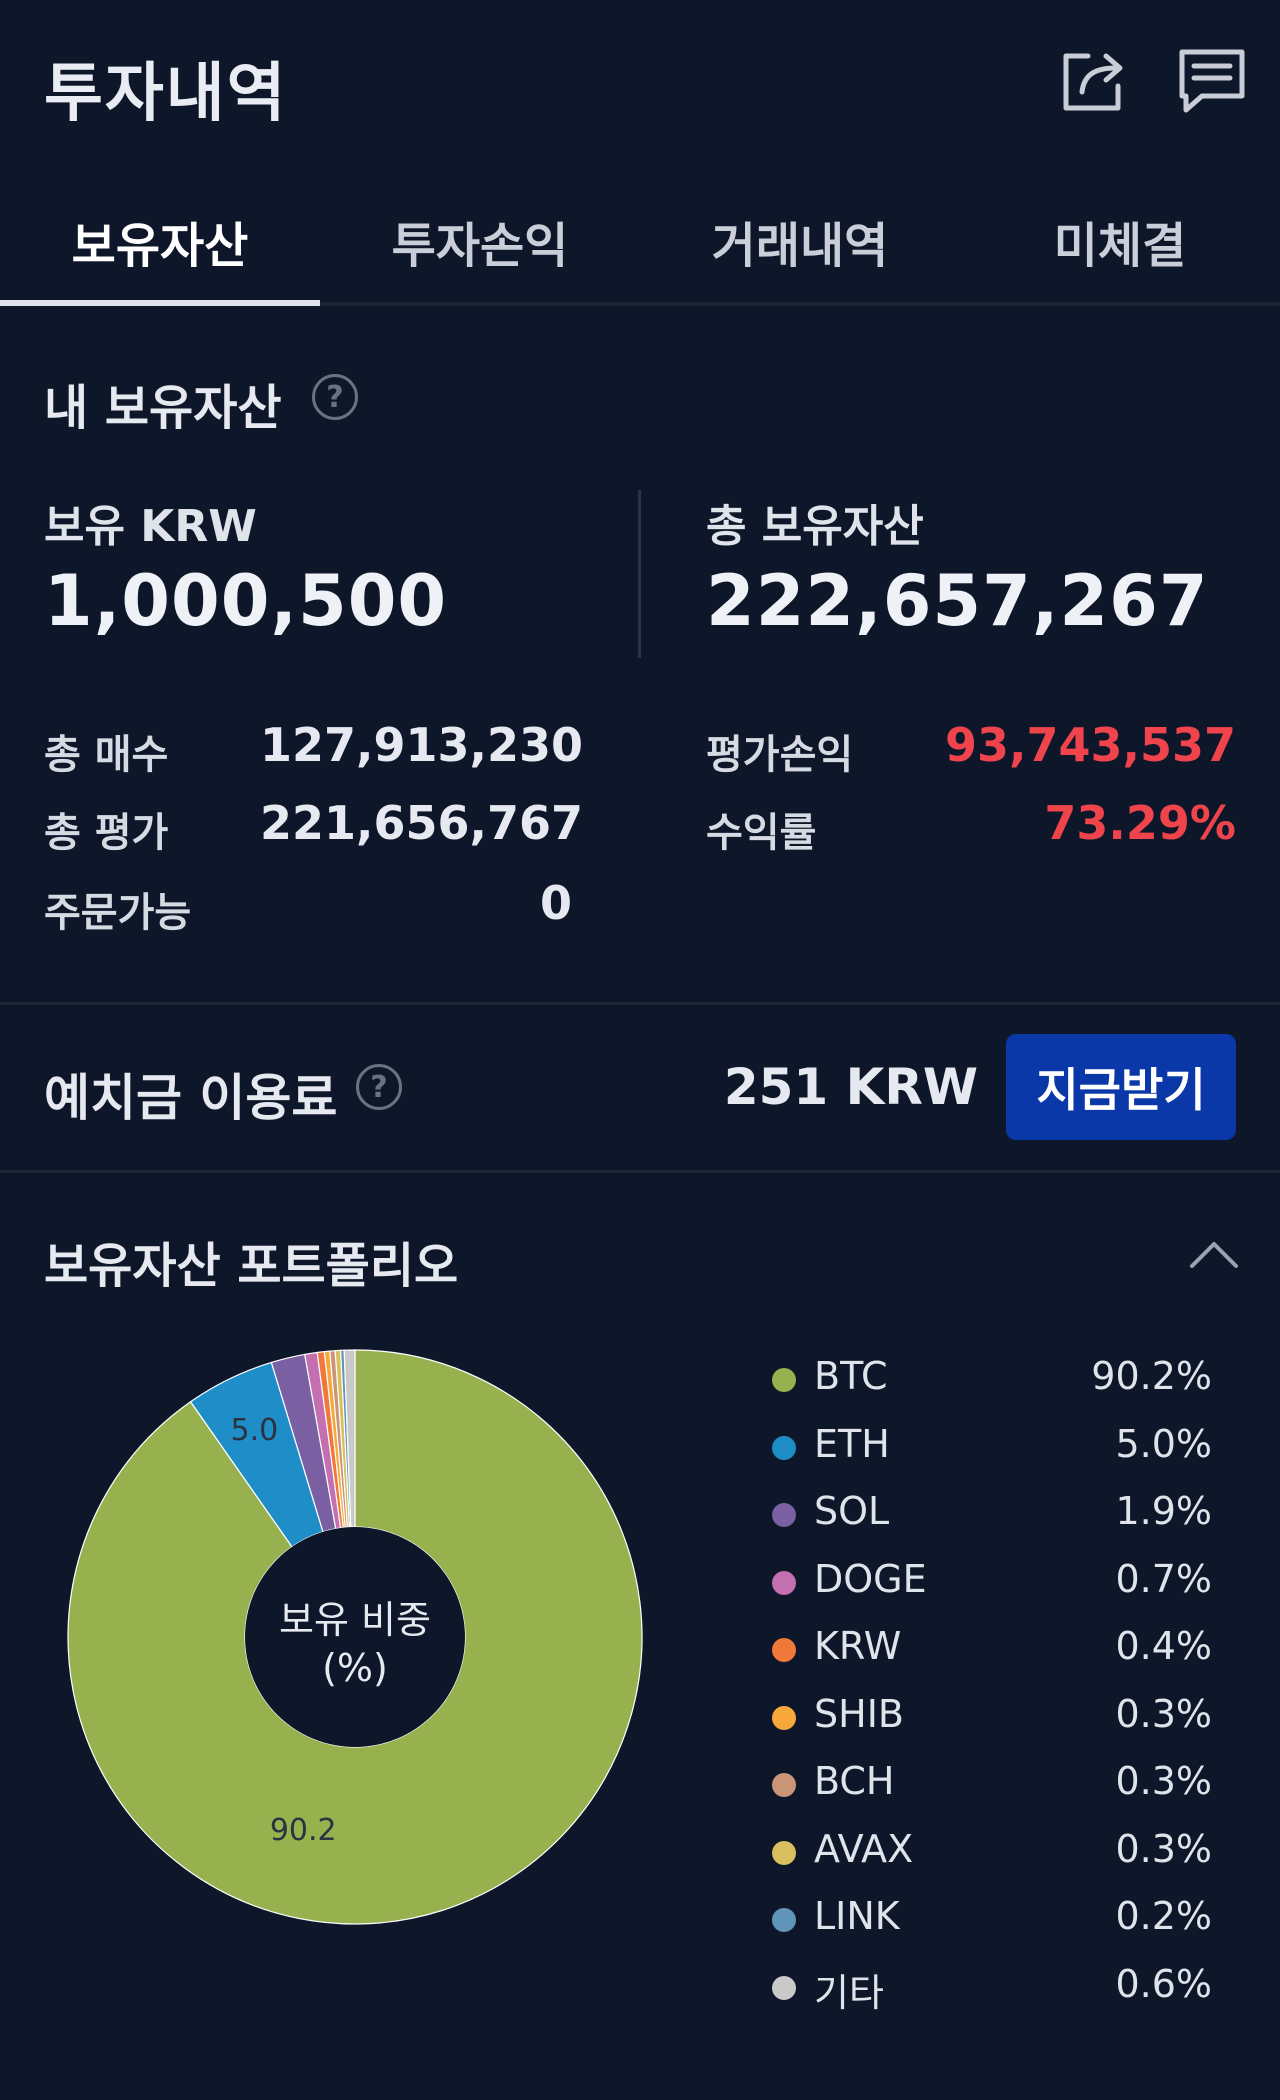 The height and width of the screenshot is (2100, 1280). What do you see at coordinates (1163, 1916) in the screenshot?
I see `legend-value: 0.2%` at bounding box center [1163, 1916].